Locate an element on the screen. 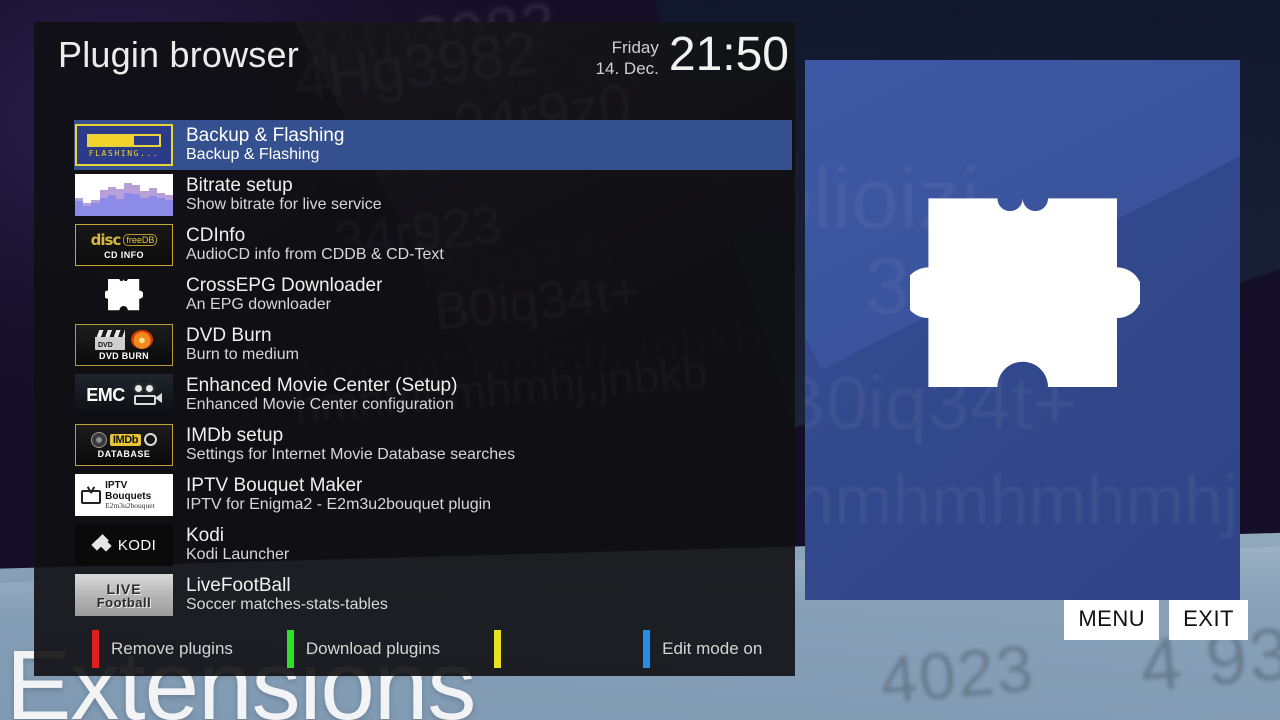 This screenshot has height=720, width=1280. nav-buttons: MENU EXIT is located at coordinates (1156, 619).